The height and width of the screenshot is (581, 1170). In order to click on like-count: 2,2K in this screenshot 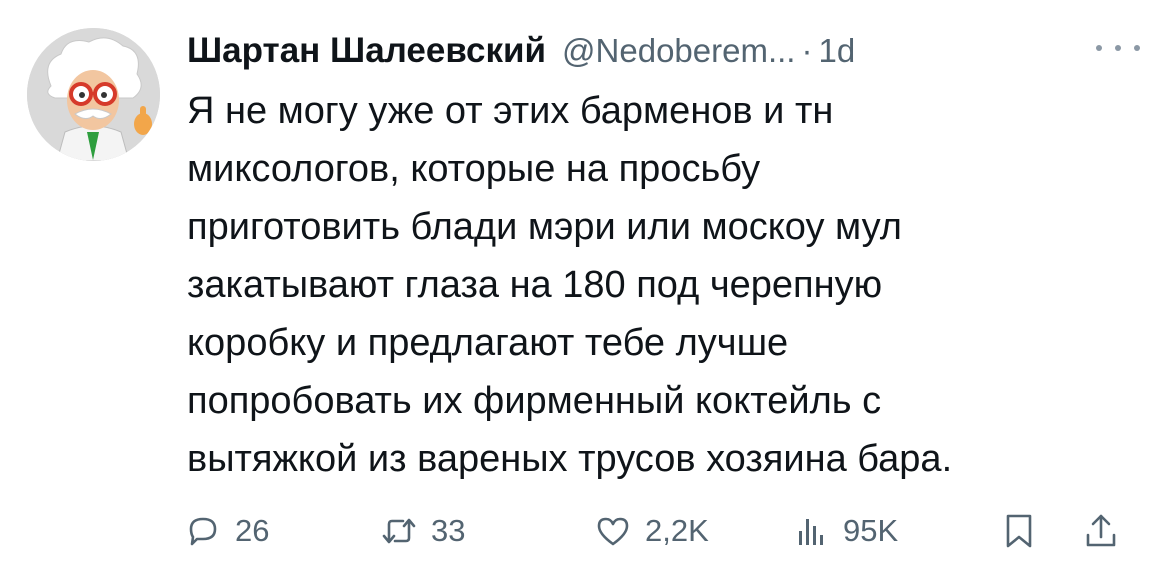, I will do `click(677, 530)`.